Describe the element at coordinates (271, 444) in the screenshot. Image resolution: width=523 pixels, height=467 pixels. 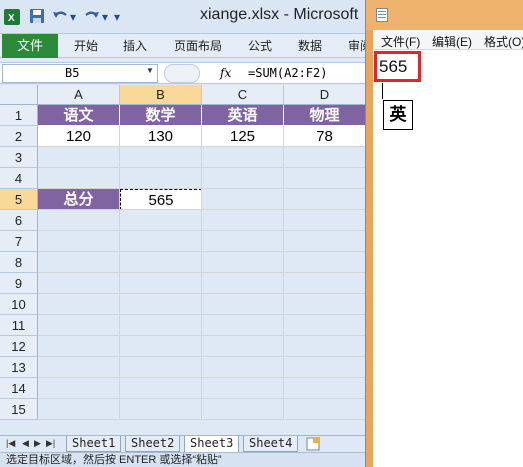
I see `sheet-tab-sheet4: Sheet4` at that location.